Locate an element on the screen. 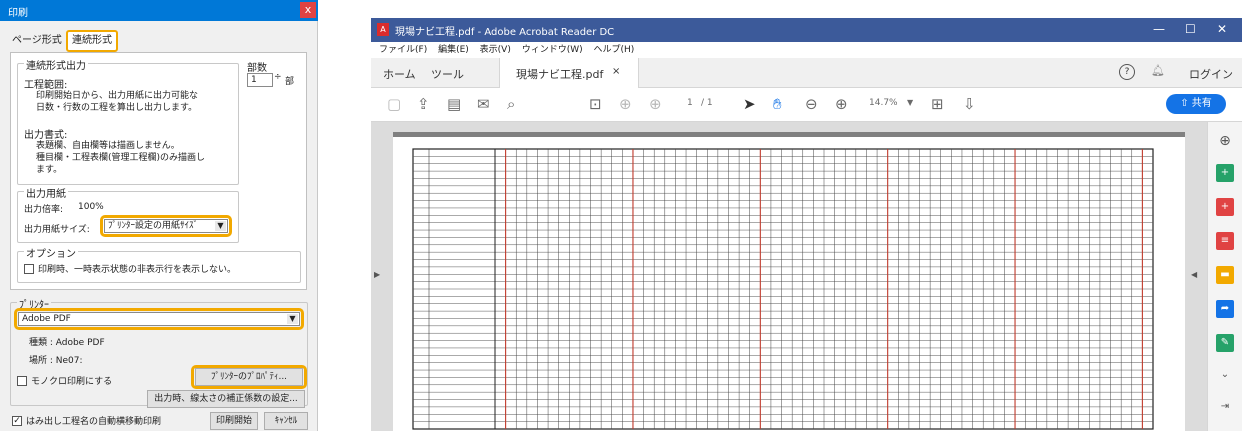  format-desc-1: 表題欄、自由欄等は描画しません。 is located at coordinates (108, 146).